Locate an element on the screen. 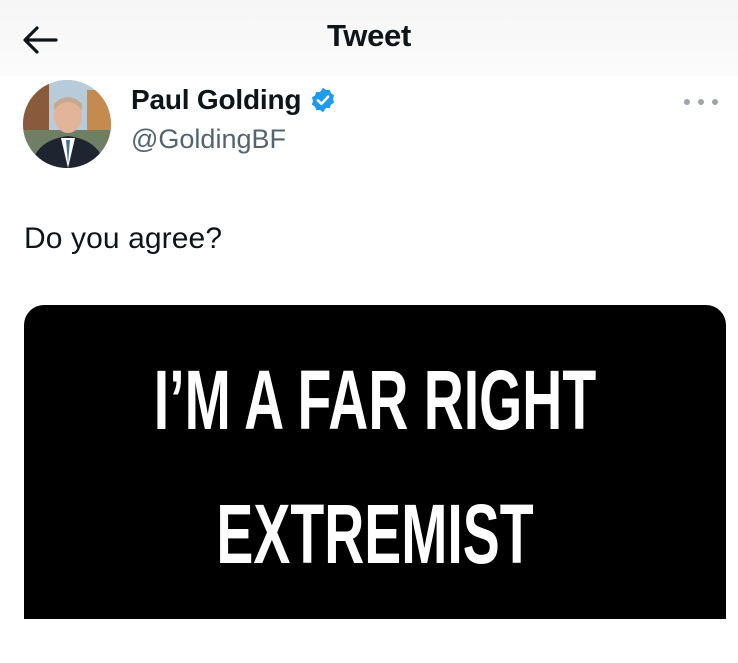  more-horizontal-icon is located at coordinates (687, 102).